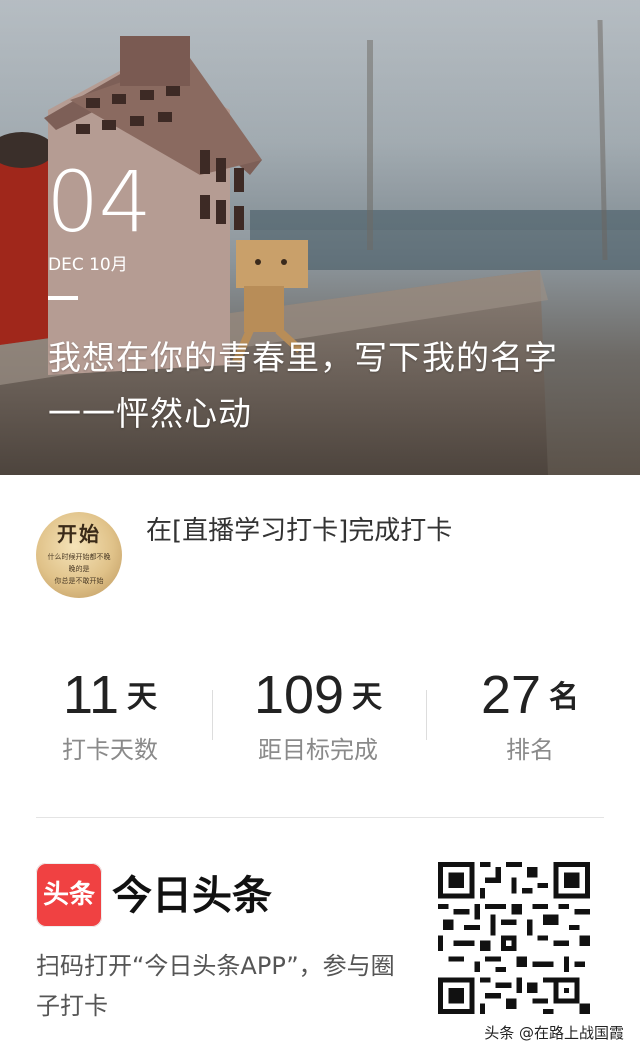 The width and height of the screenshot is (640, 1055). Describe the element at coordinates (192, 896) in the screenshot. I see `app-name: 今日头条` at that location.